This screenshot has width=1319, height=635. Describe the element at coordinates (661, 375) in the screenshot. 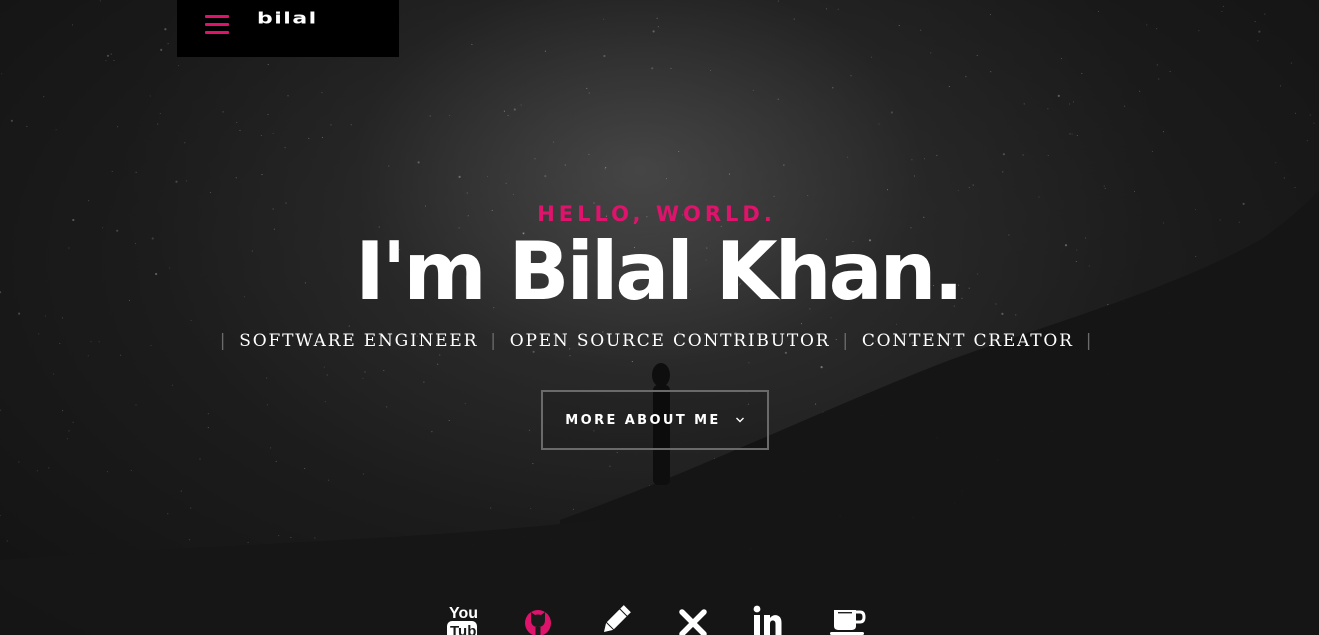

I see `person-silhouette` at that location.